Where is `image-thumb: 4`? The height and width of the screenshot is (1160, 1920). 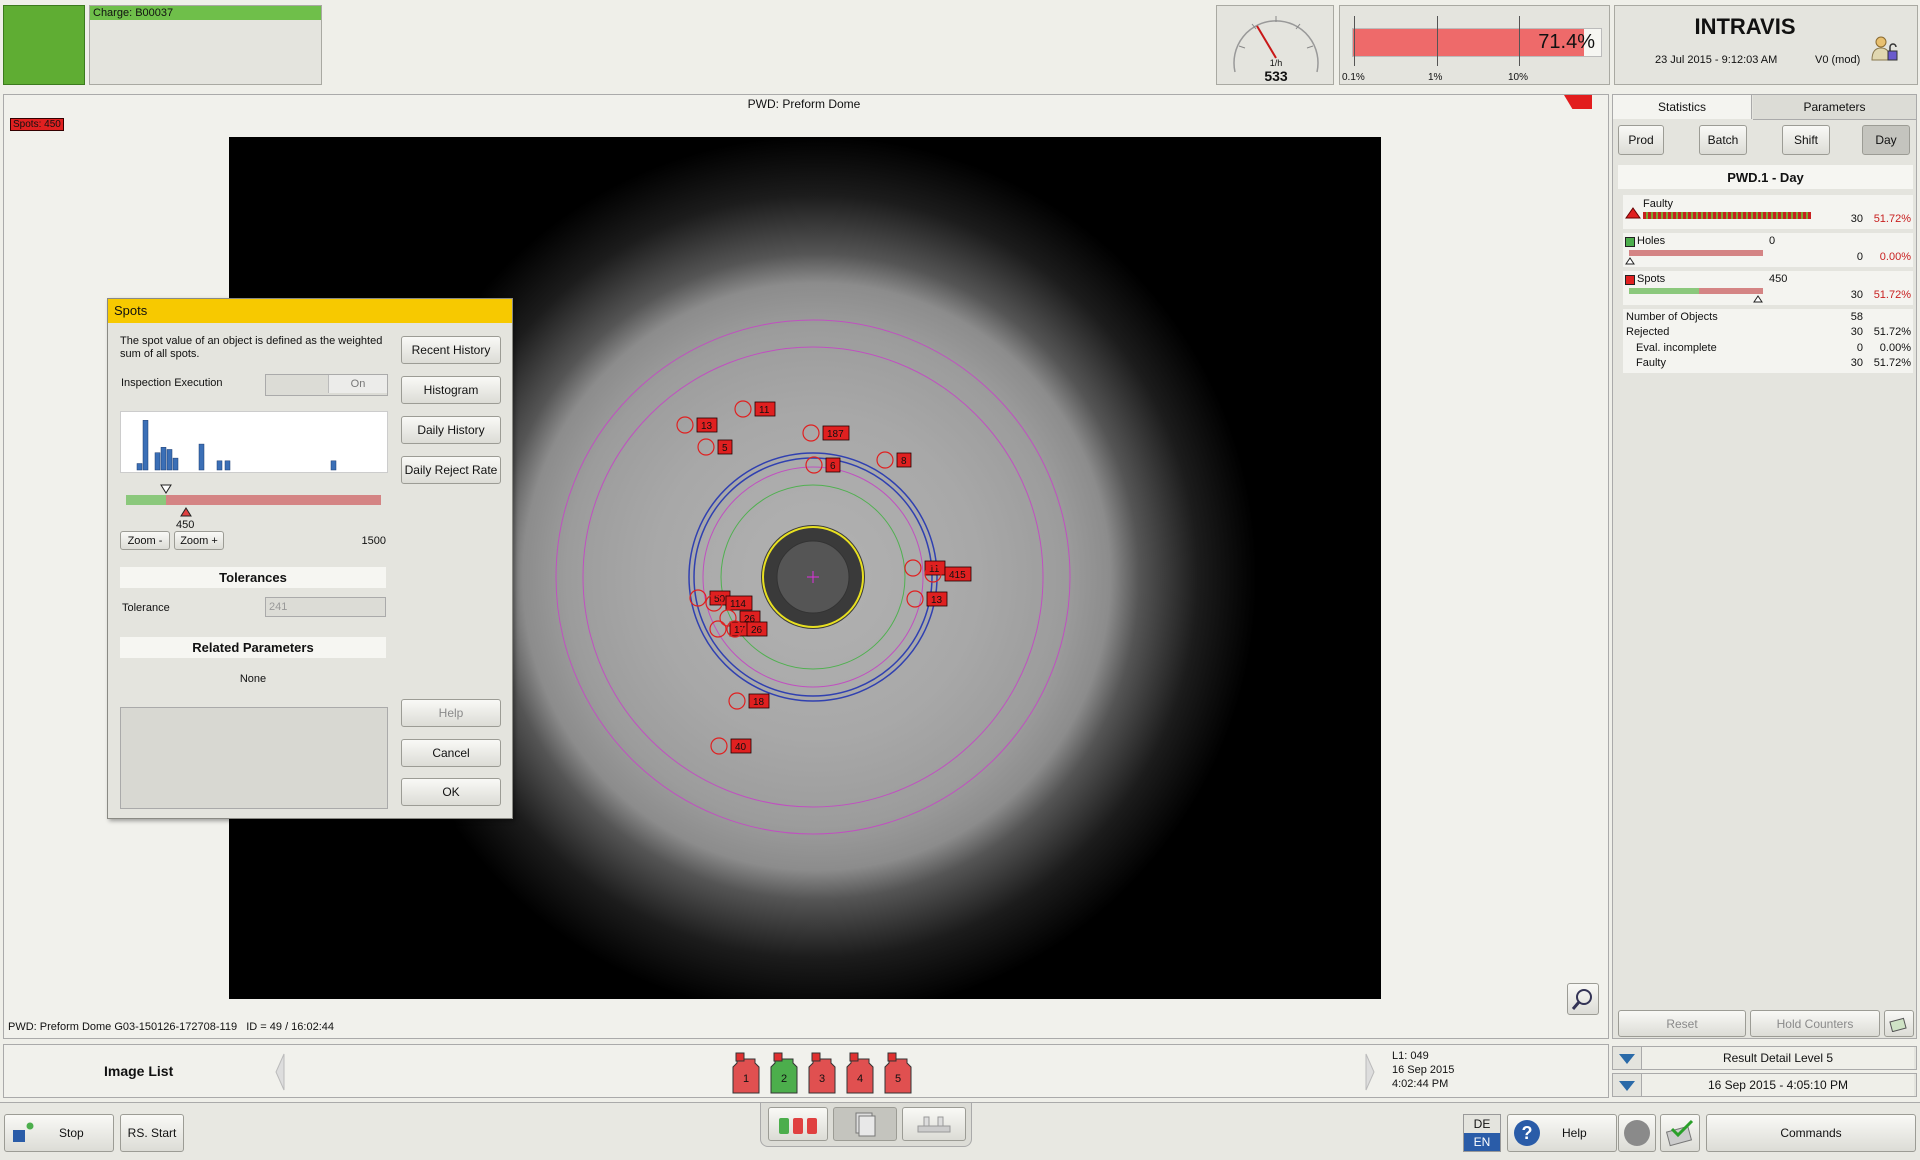 image-thumb: 4 is located at coordinates (860, 1072).